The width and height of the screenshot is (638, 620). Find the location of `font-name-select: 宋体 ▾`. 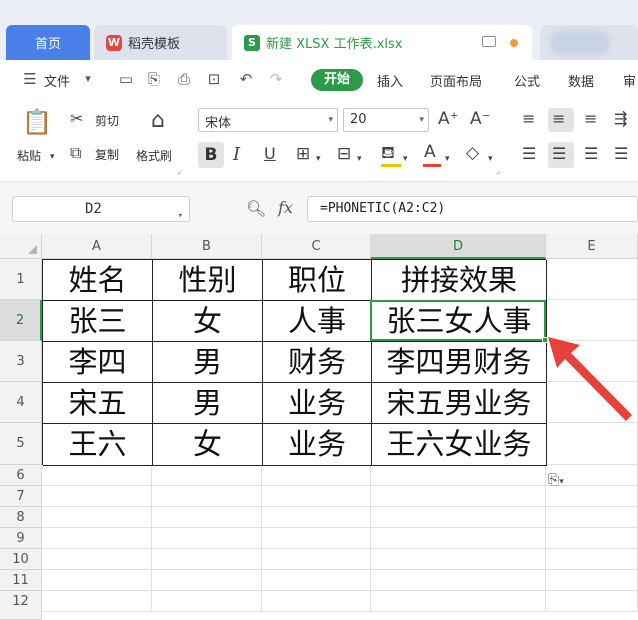

font-name-select: 宋体 ▾ is located at coordinates (268, 120).